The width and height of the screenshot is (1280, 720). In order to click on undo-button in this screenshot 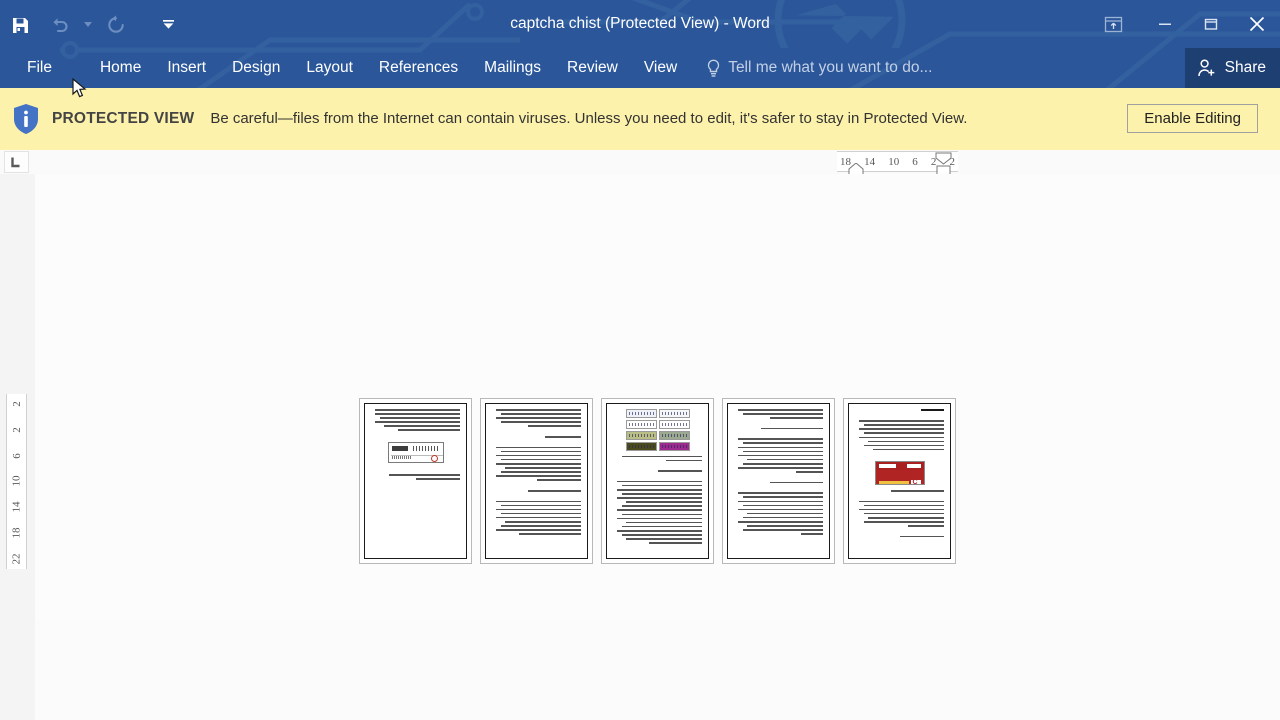, I will do `click(60, 25)`.